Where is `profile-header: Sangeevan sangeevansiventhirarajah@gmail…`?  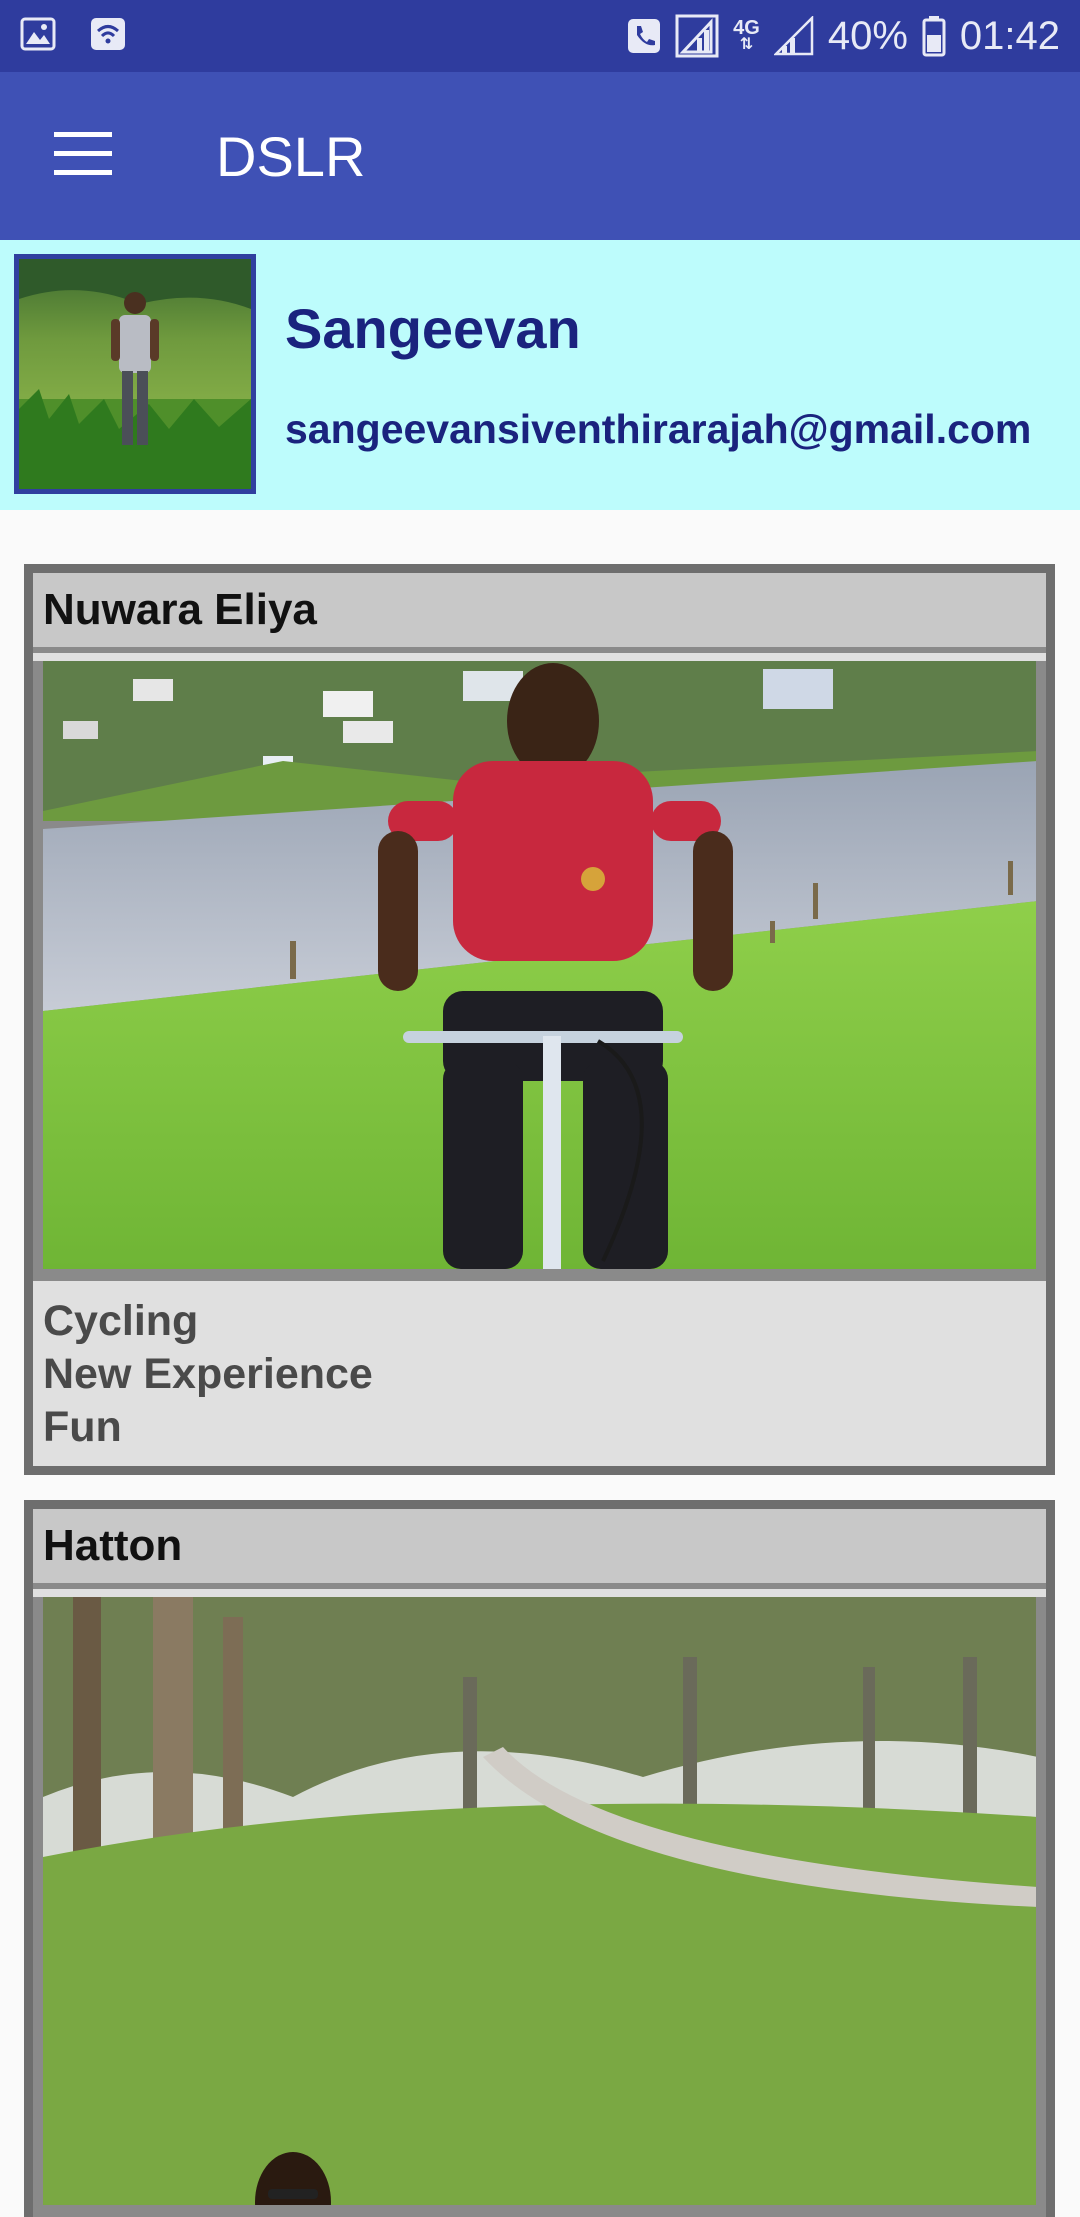
profile-header: Sangeevan sangeevansiventhirarajah@gmail… is located at coordinates (540, 375).